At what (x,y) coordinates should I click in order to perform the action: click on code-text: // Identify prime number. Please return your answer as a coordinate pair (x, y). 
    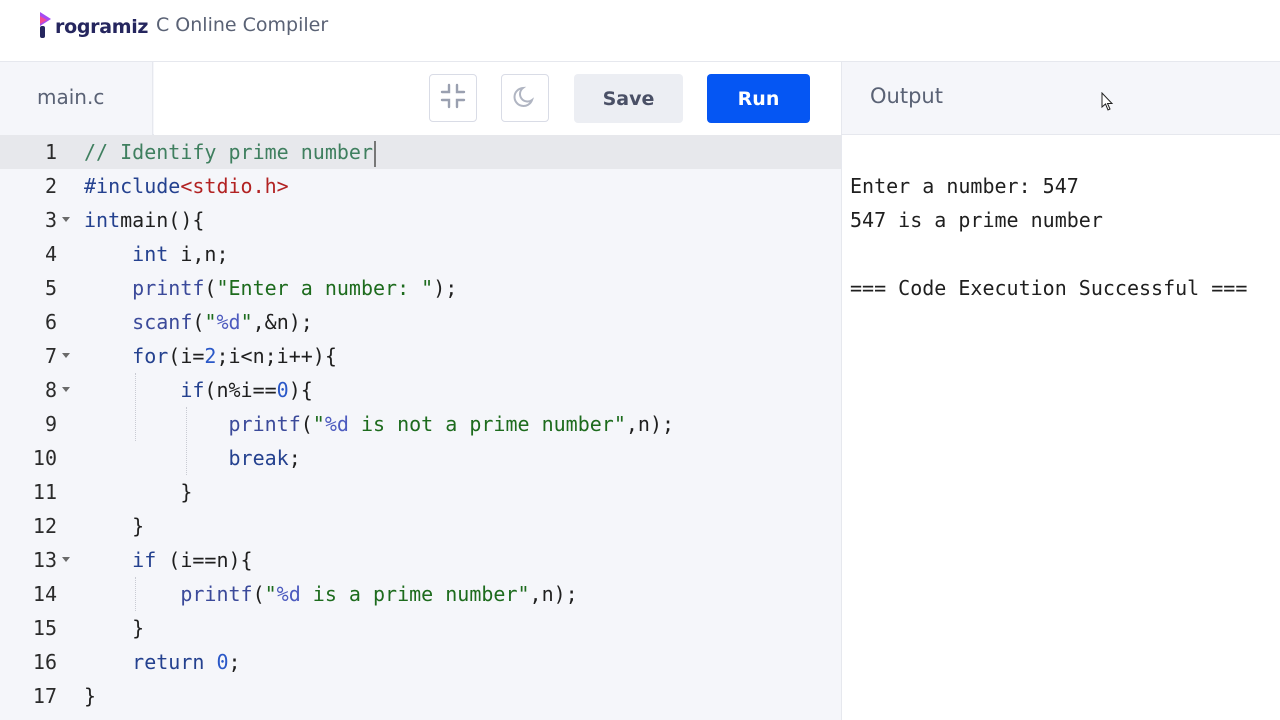
    Looking at the image, I should click on (230, 152).